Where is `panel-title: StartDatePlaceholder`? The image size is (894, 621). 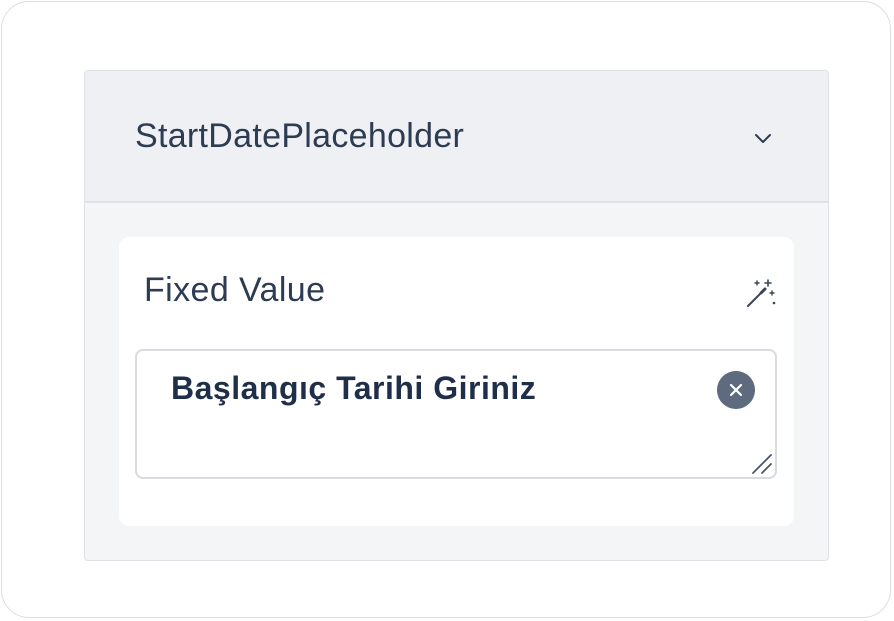 panel-title: StartDatePlaceholder is located at coordinates (300, 136).